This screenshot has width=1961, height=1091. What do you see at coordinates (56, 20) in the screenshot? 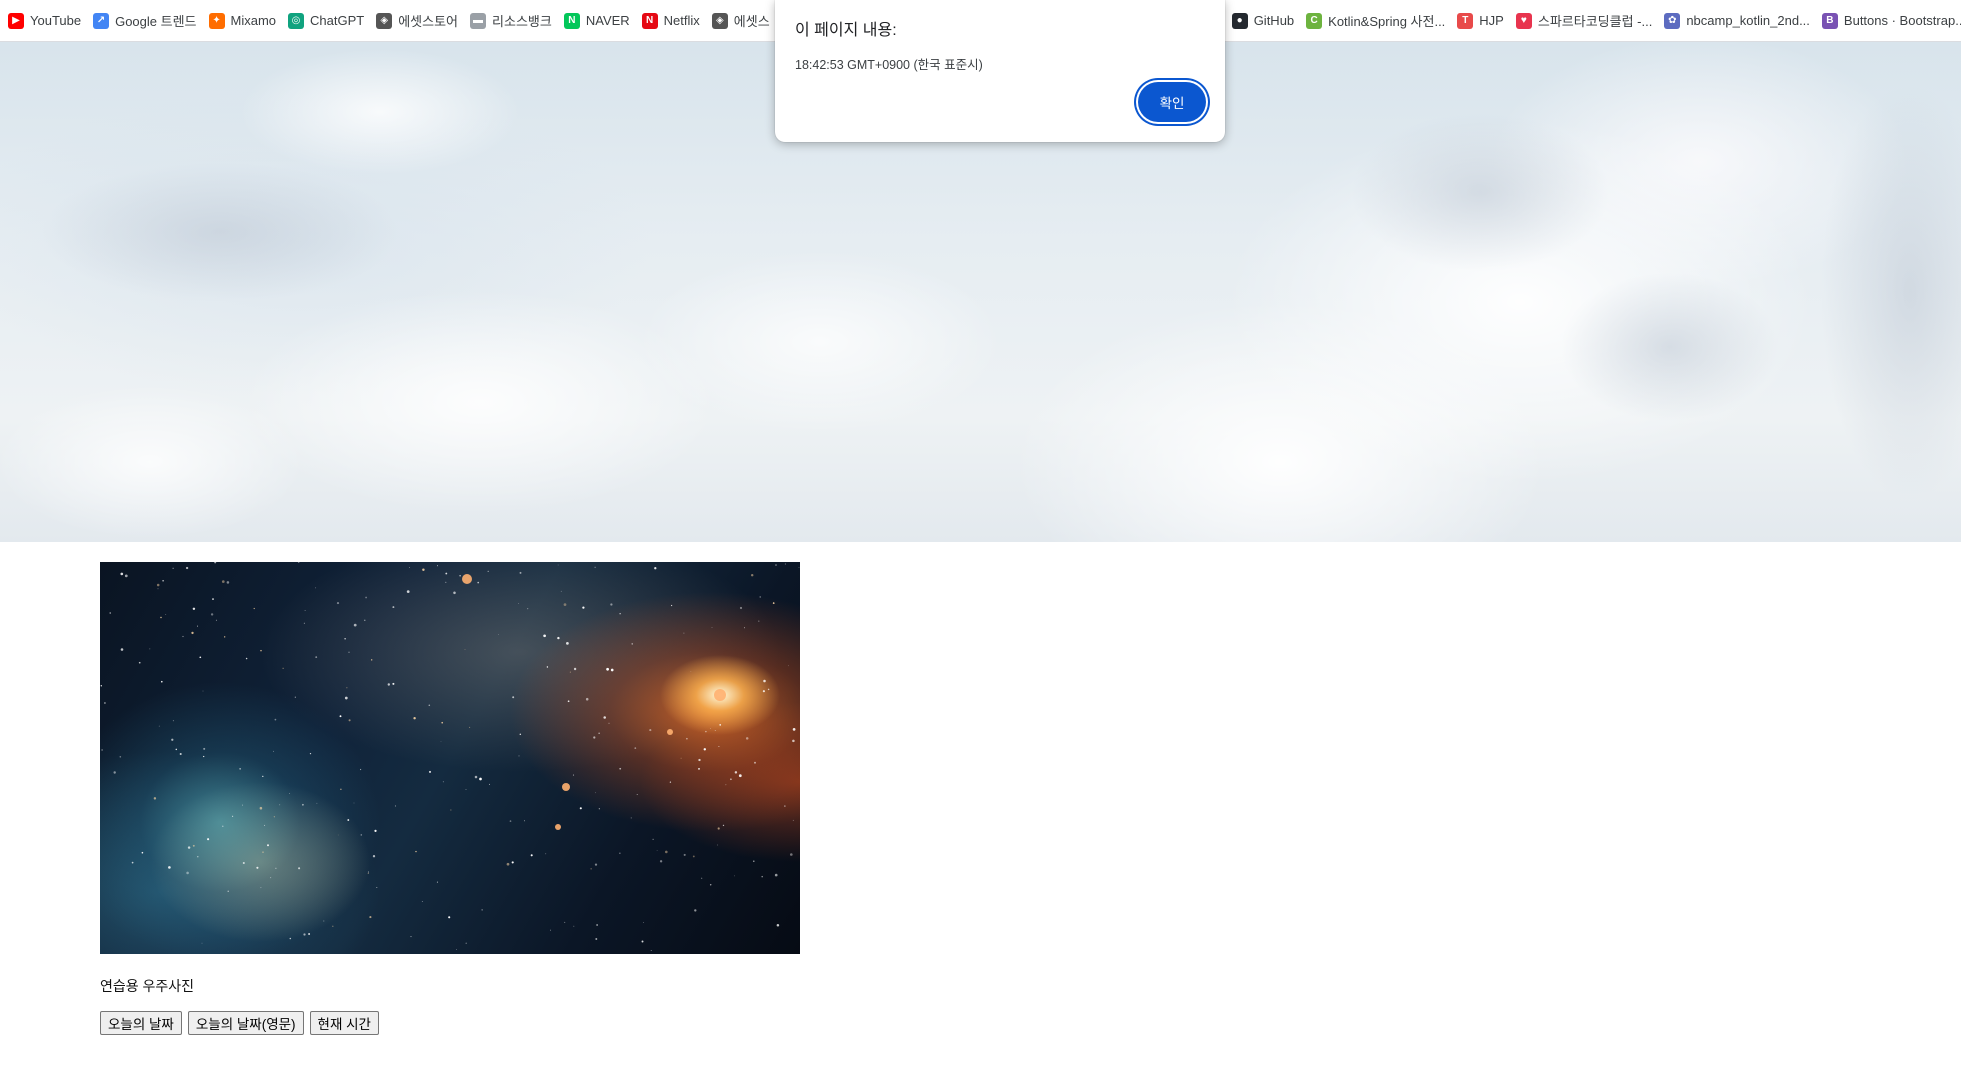
I see `bookmark-label: YouTube` at bounding box center [56, 20].